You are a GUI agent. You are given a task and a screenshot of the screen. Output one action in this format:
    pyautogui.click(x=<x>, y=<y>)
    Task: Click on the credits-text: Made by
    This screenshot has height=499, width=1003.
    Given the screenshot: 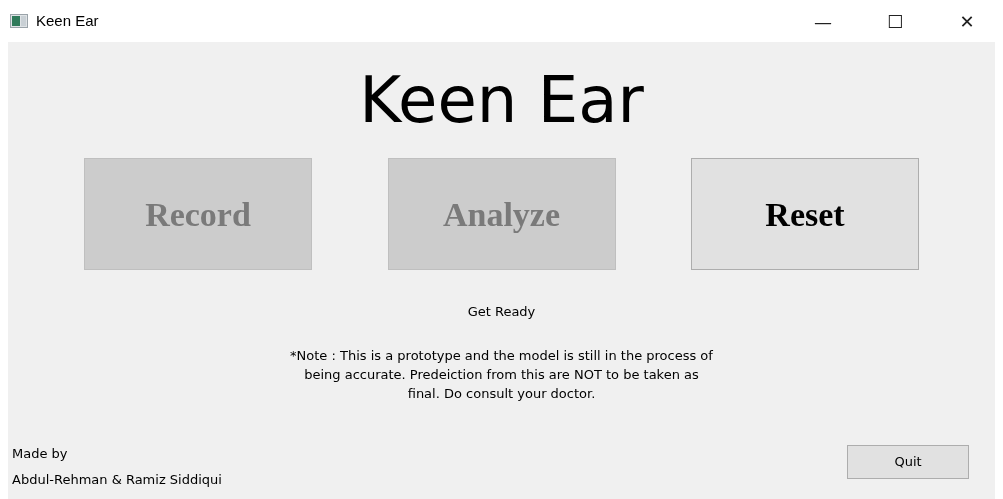 What is the action you would take?
    pyautogui.click(x=40, y=454)
    